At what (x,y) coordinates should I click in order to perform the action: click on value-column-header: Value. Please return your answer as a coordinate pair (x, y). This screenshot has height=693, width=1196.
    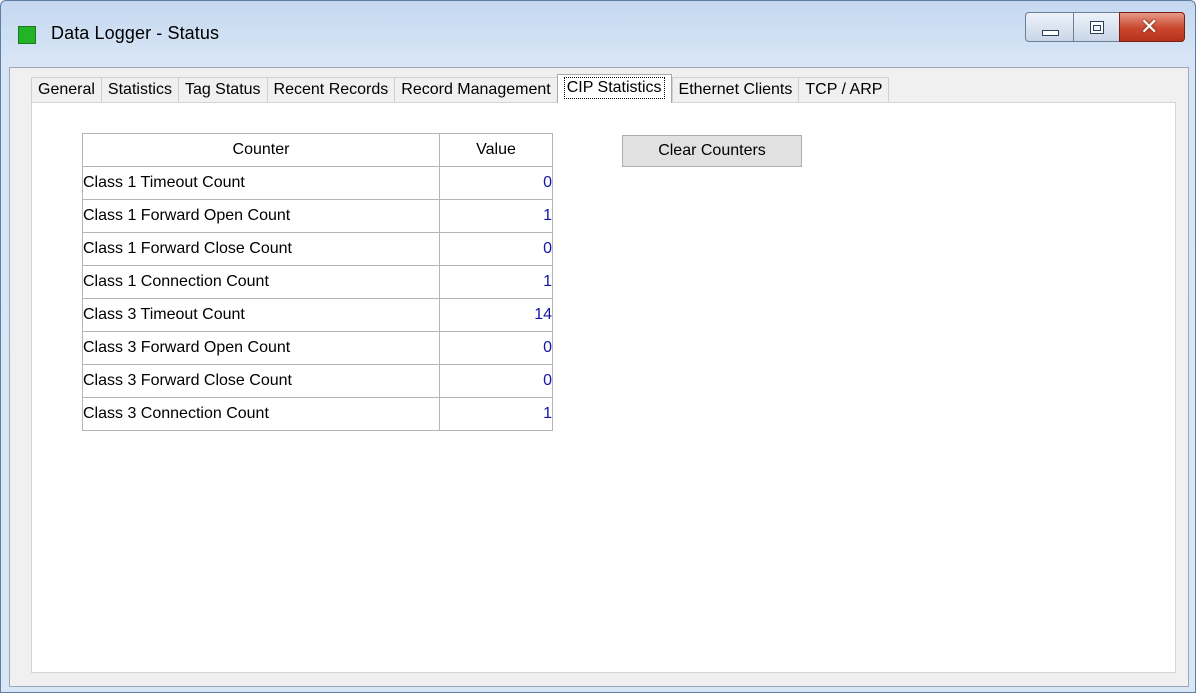
    Looking at the image, I should click on (496, 150).